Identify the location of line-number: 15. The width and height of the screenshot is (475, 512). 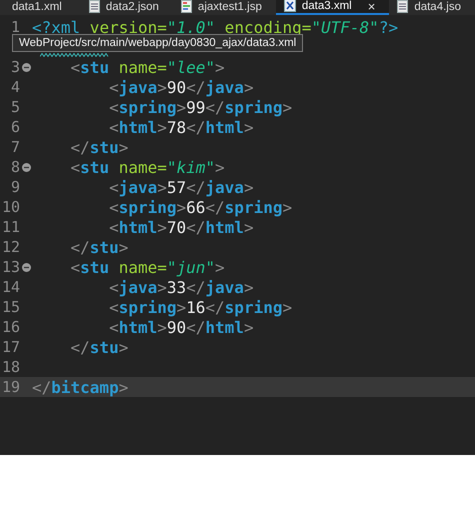
(11, 307).